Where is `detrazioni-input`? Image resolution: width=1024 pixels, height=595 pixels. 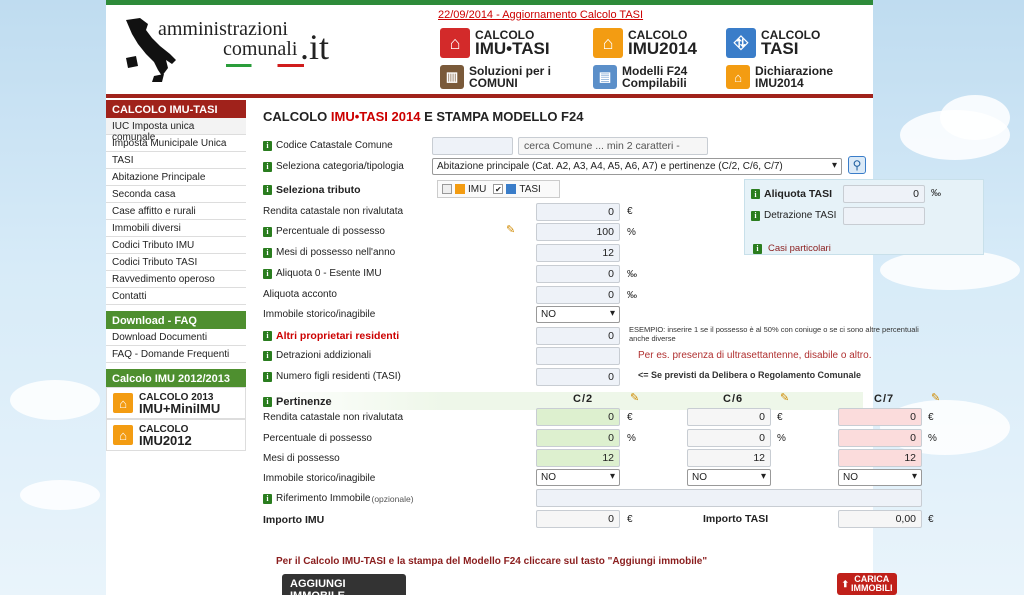 detrazioni-input is located at coordinates (578, 356).